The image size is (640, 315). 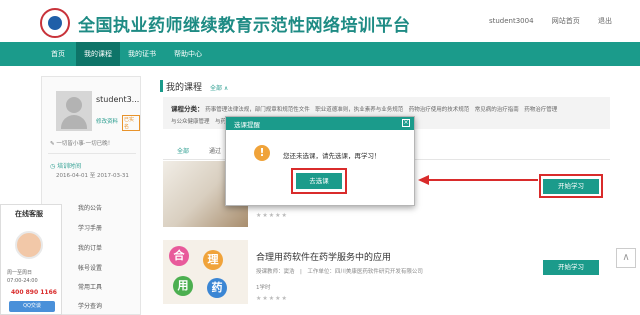 I want to click on course-hours-2: 1学时, so click(x=263, y=288).